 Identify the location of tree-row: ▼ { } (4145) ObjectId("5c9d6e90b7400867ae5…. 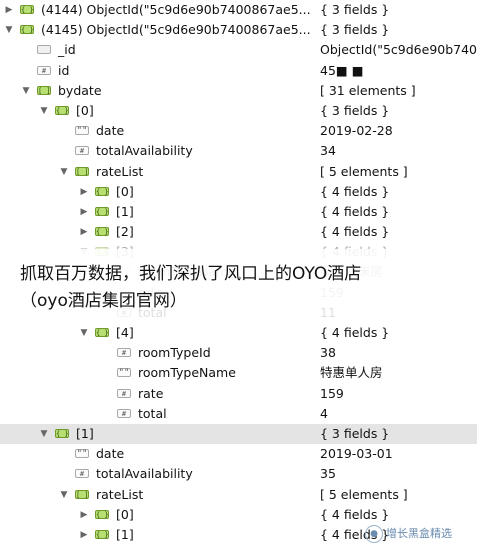
(238, 30).